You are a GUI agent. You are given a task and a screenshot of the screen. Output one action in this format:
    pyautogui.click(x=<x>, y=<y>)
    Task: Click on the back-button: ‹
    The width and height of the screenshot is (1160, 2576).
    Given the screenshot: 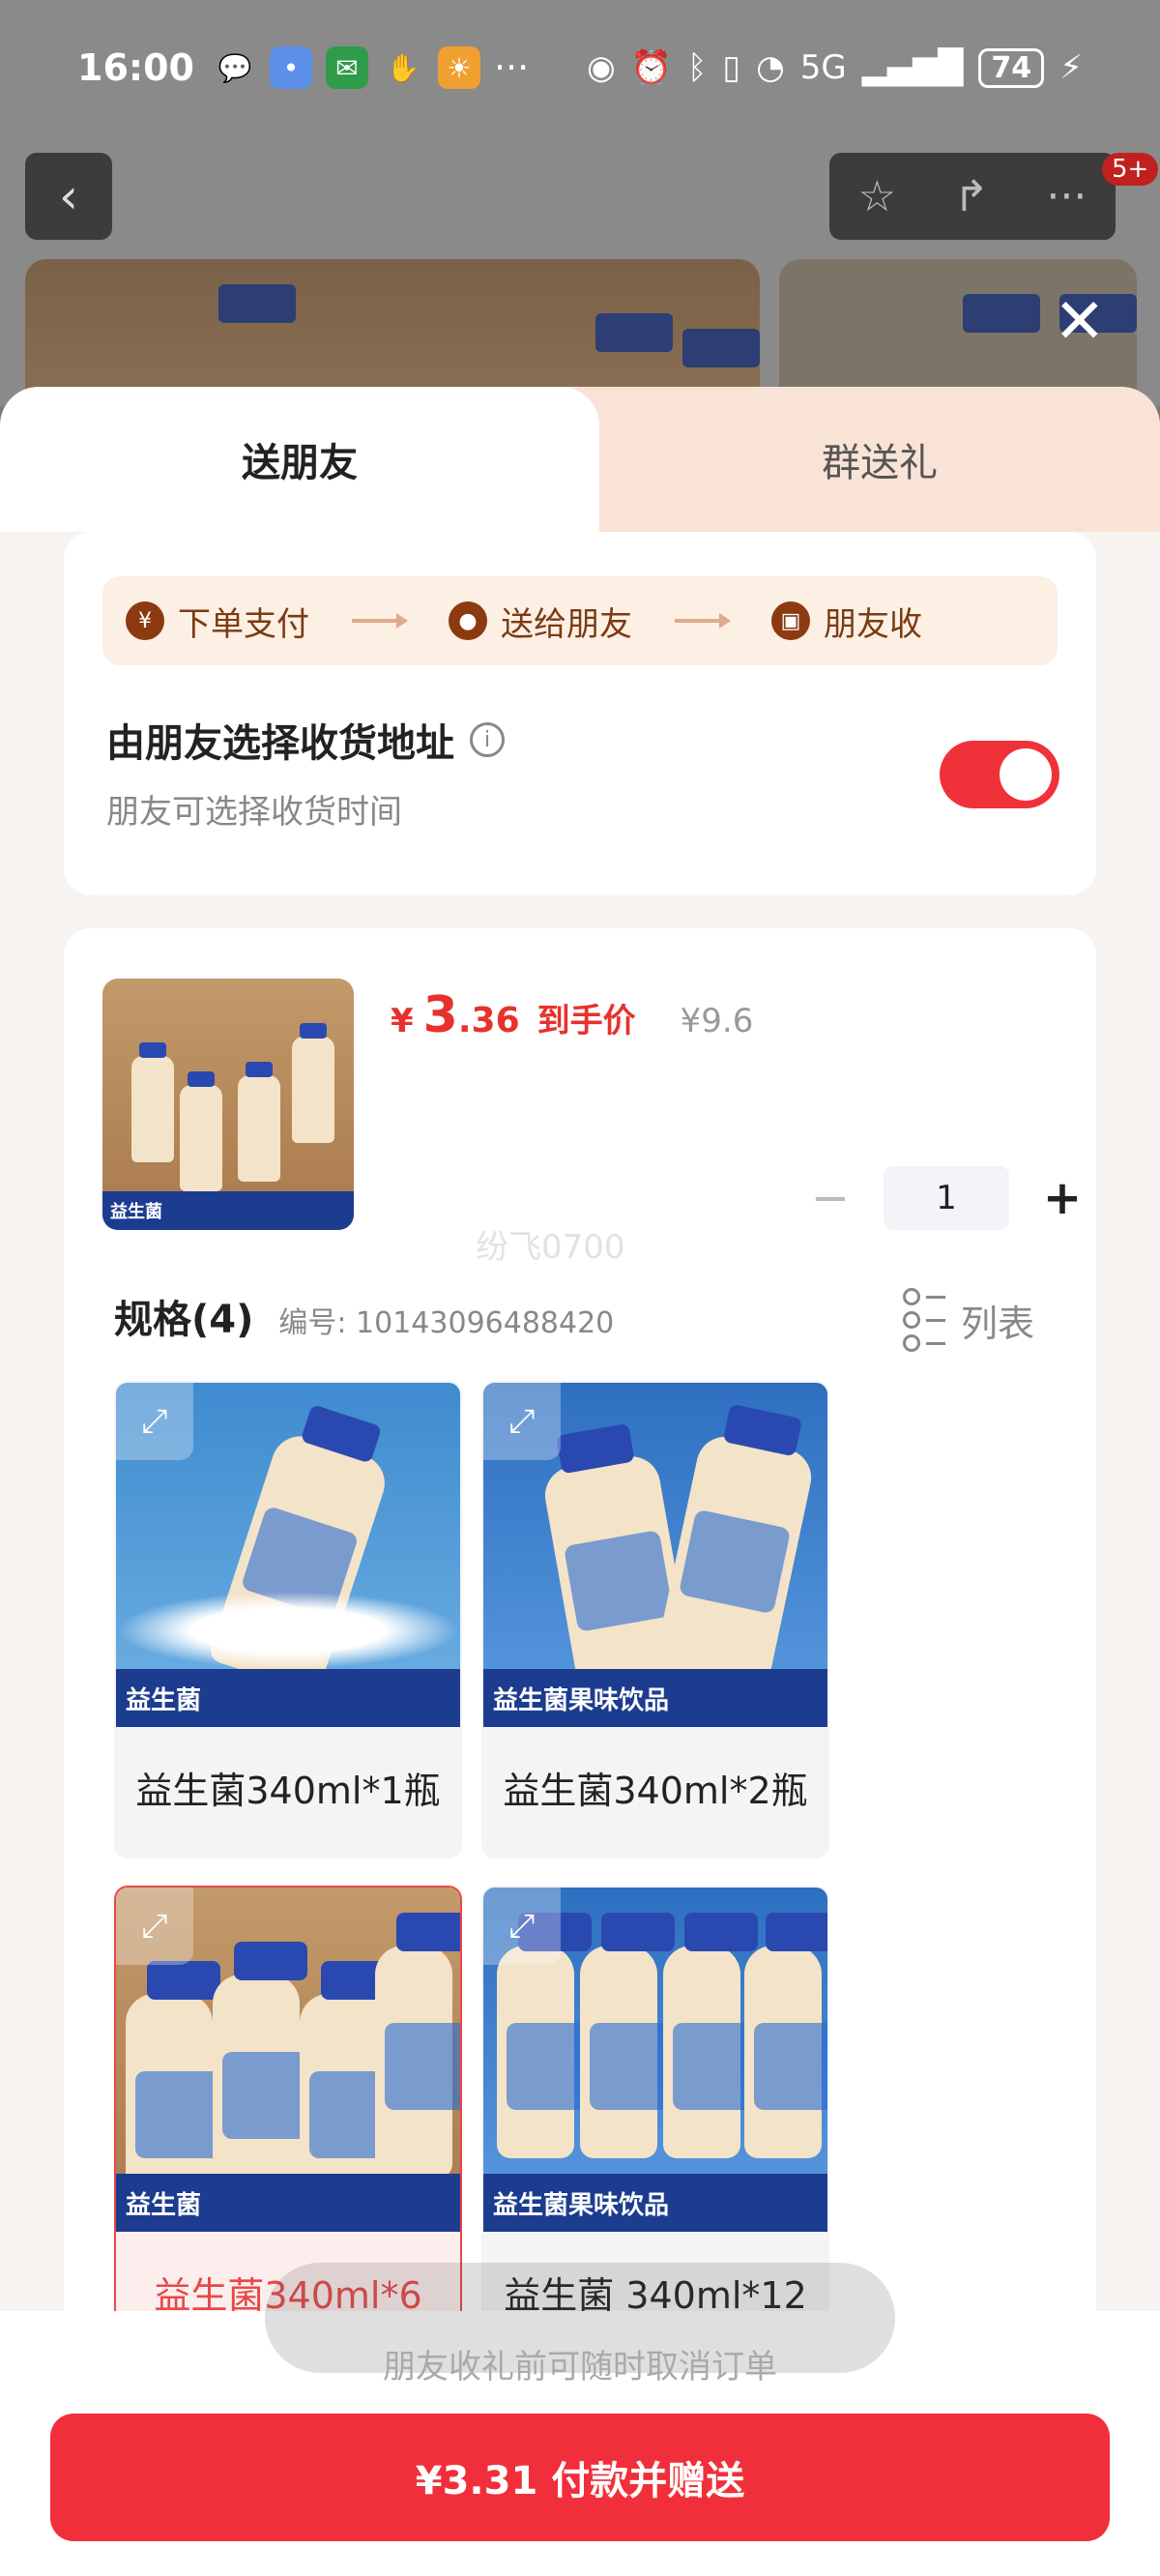 What is the action you would take?
    pyautogui.click(x=69, y=196)
    